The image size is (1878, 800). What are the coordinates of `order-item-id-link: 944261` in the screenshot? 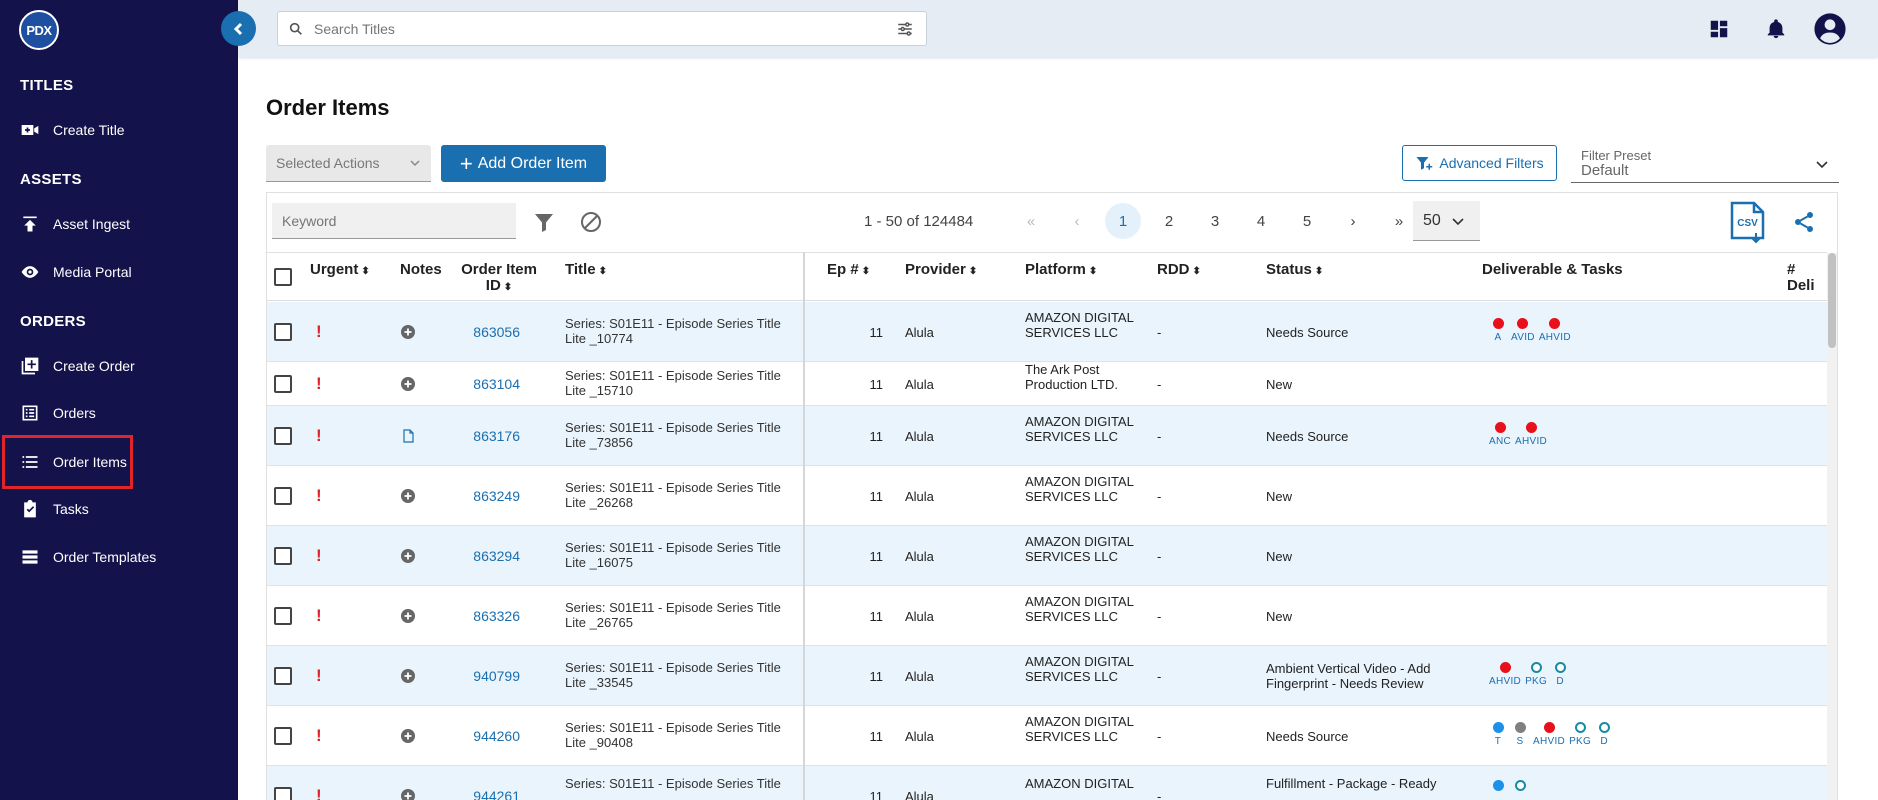 It's located at (477, 794).